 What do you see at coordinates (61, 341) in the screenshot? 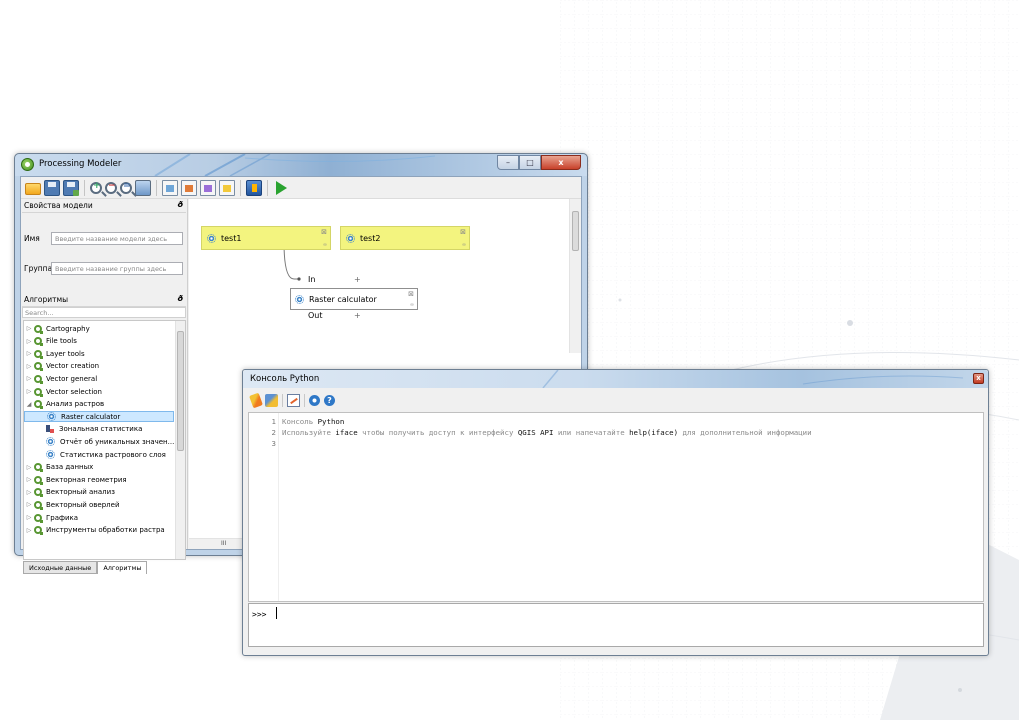
I see `tree-item-label: File tools` at bounding box center [61, 341].